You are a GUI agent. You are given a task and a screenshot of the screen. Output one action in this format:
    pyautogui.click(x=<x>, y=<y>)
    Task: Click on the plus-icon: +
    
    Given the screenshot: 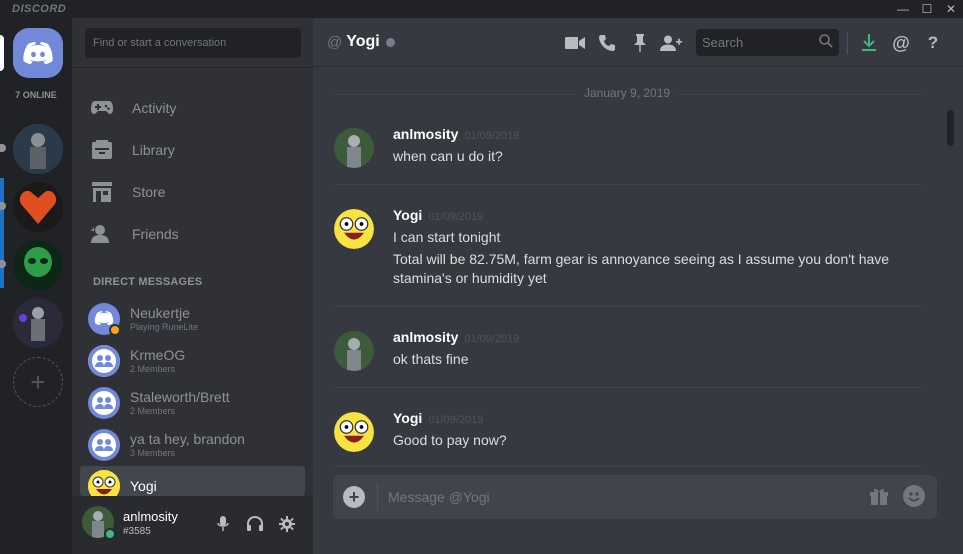 What is the action you would take?
    pyautogui.click(x=38, y=381)
    